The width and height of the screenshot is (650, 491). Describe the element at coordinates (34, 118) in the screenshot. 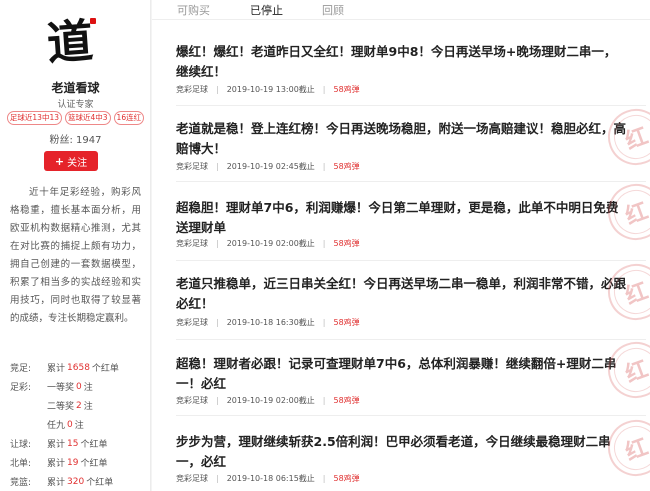

I see `badge-football-streak: 足球近13中13` at that location.